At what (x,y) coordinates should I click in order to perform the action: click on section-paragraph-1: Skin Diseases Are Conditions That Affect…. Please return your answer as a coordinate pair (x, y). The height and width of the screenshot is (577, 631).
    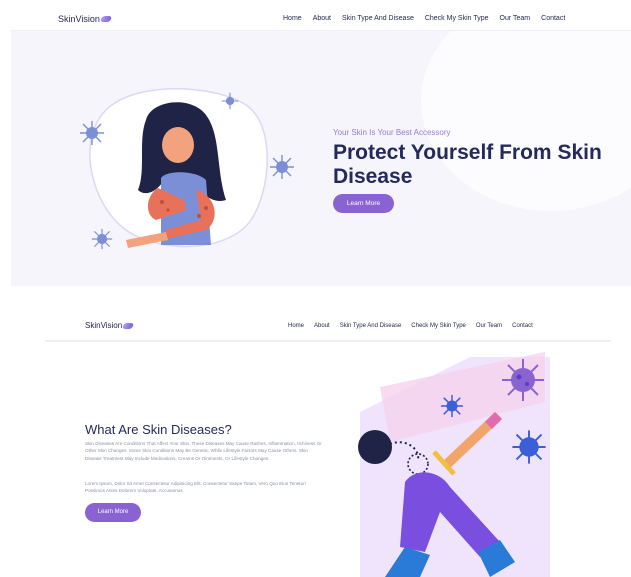
    Looking at the image, I should click on (203, 451).